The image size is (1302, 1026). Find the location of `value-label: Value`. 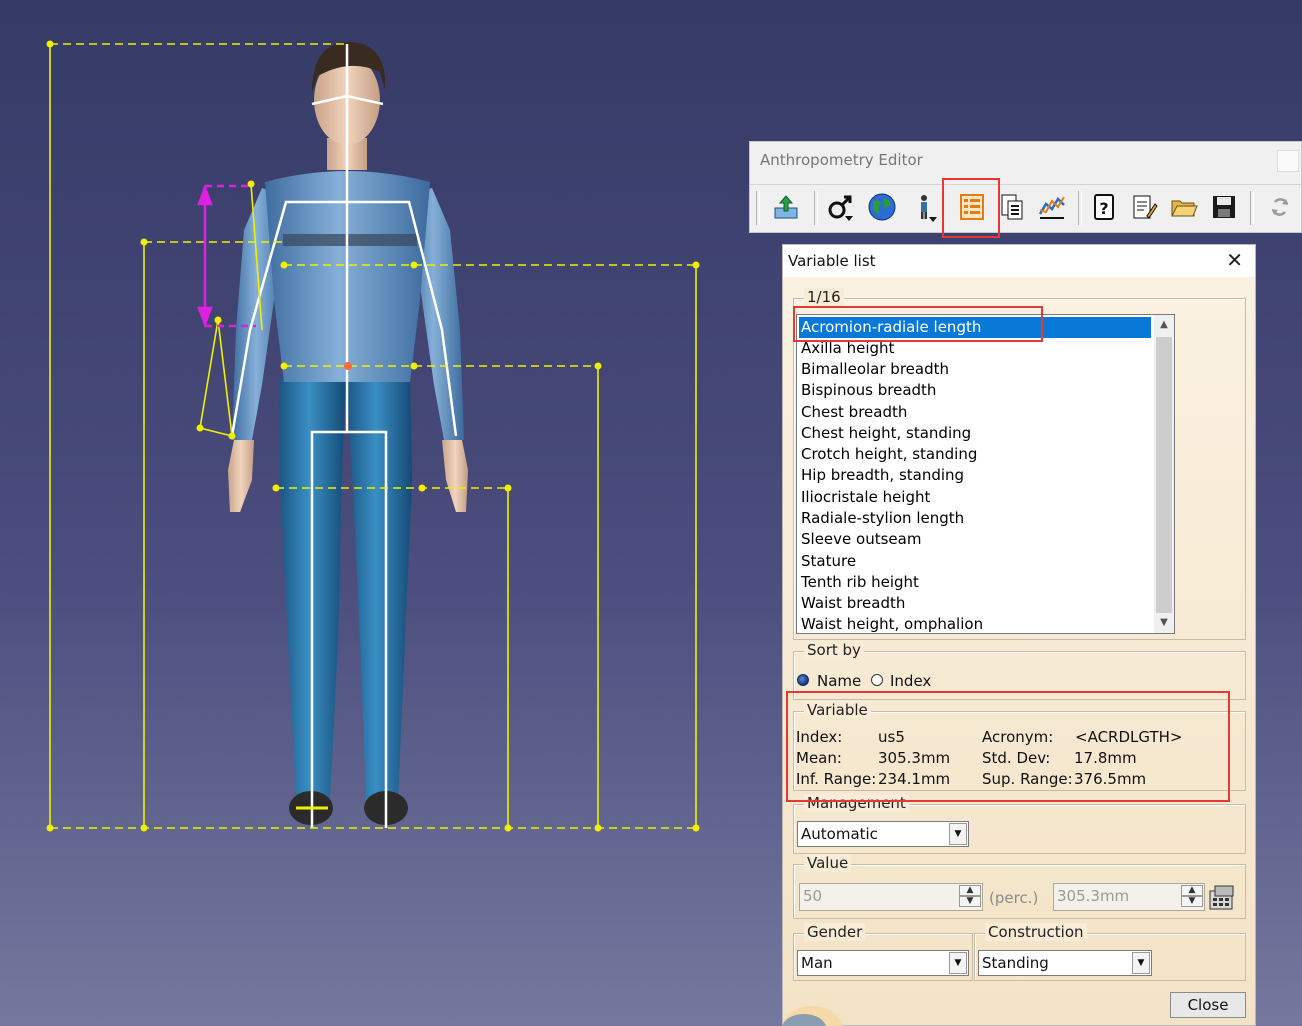

value-label: Value is located at coordinates (828, 863).